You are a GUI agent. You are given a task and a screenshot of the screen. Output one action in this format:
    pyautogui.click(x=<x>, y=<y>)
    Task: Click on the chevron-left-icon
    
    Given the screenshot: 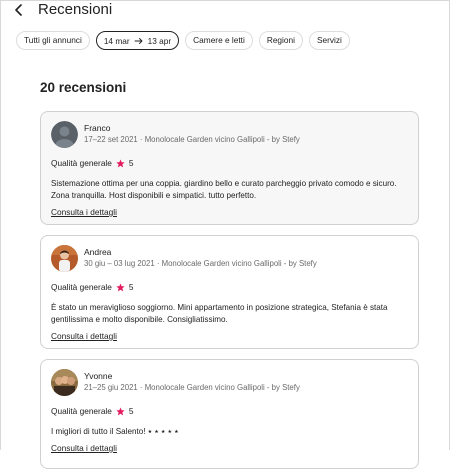 What is the action you would take?
    pyautogui.click(x=18, y=10)
    